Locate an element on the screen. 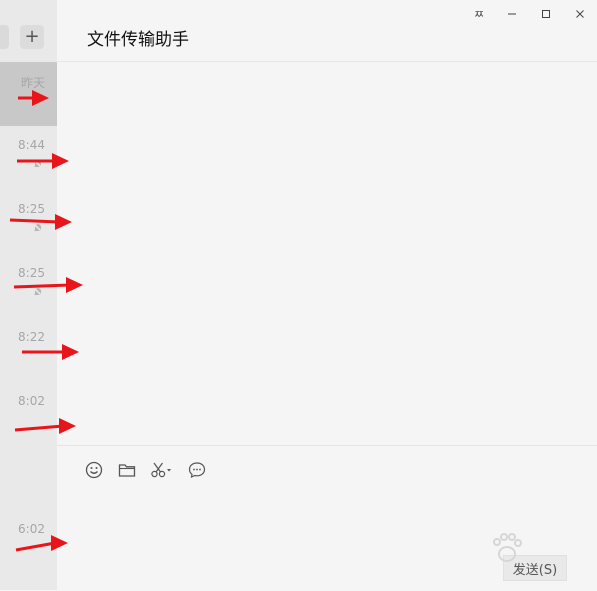 The width and height of the screenshot is (597, 591). chat-list-item is located at coordinates (28, 478).